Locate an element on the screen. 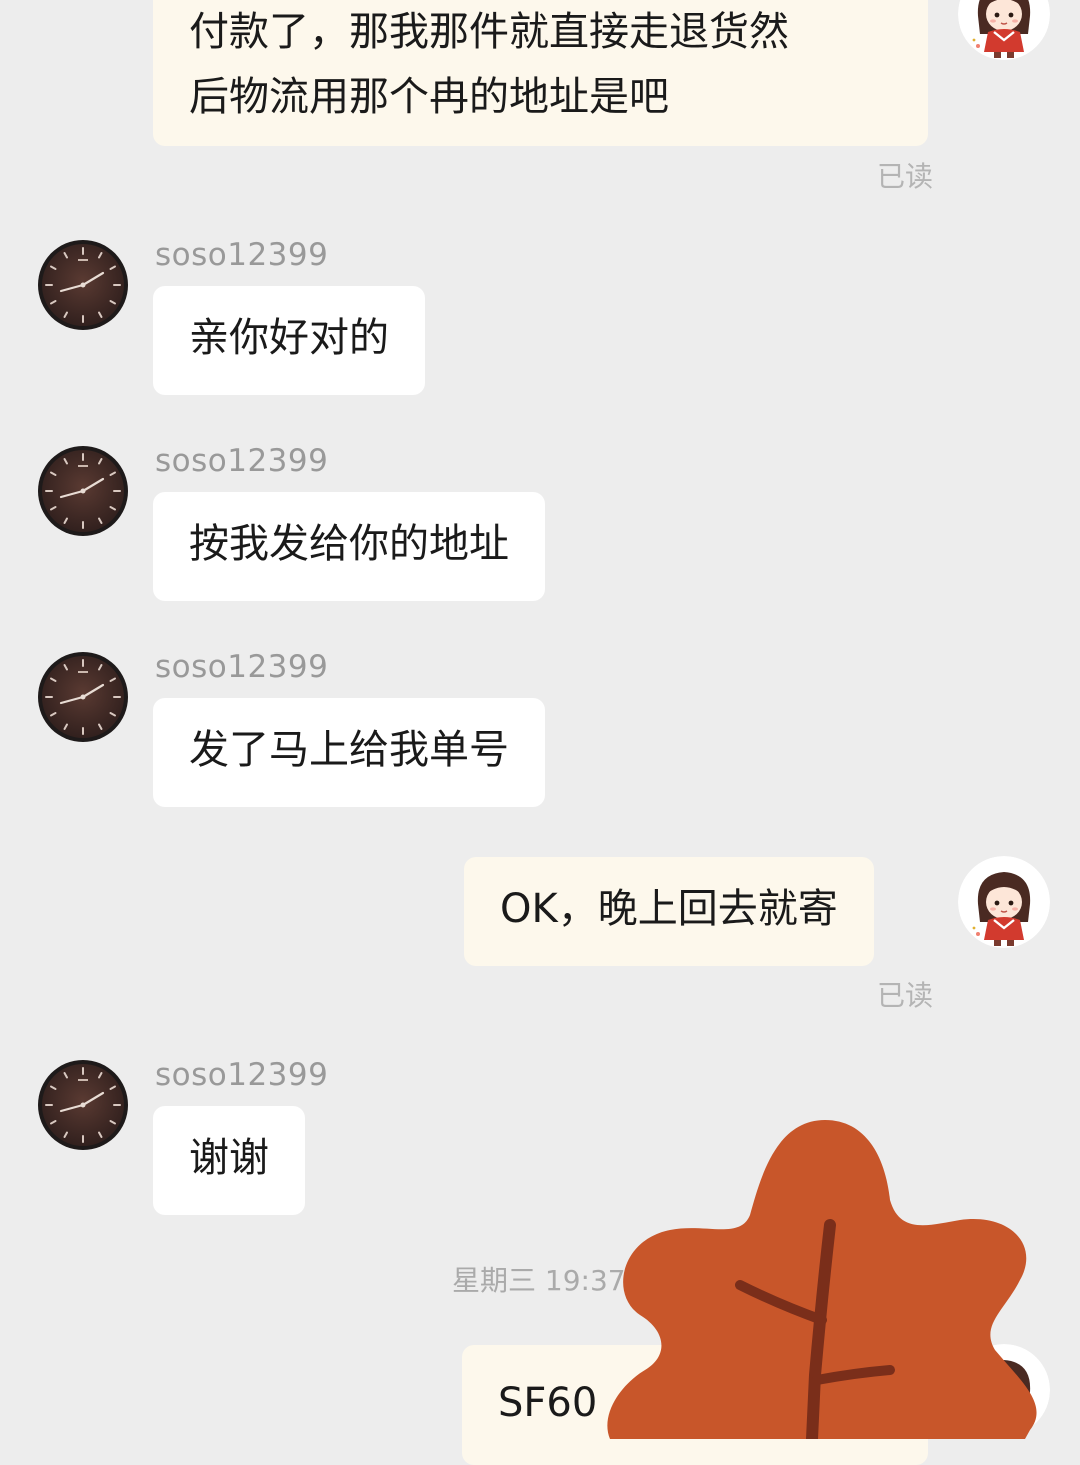  incoming-message-bubble: 谢谢 is located at coordinates (229, 1160).